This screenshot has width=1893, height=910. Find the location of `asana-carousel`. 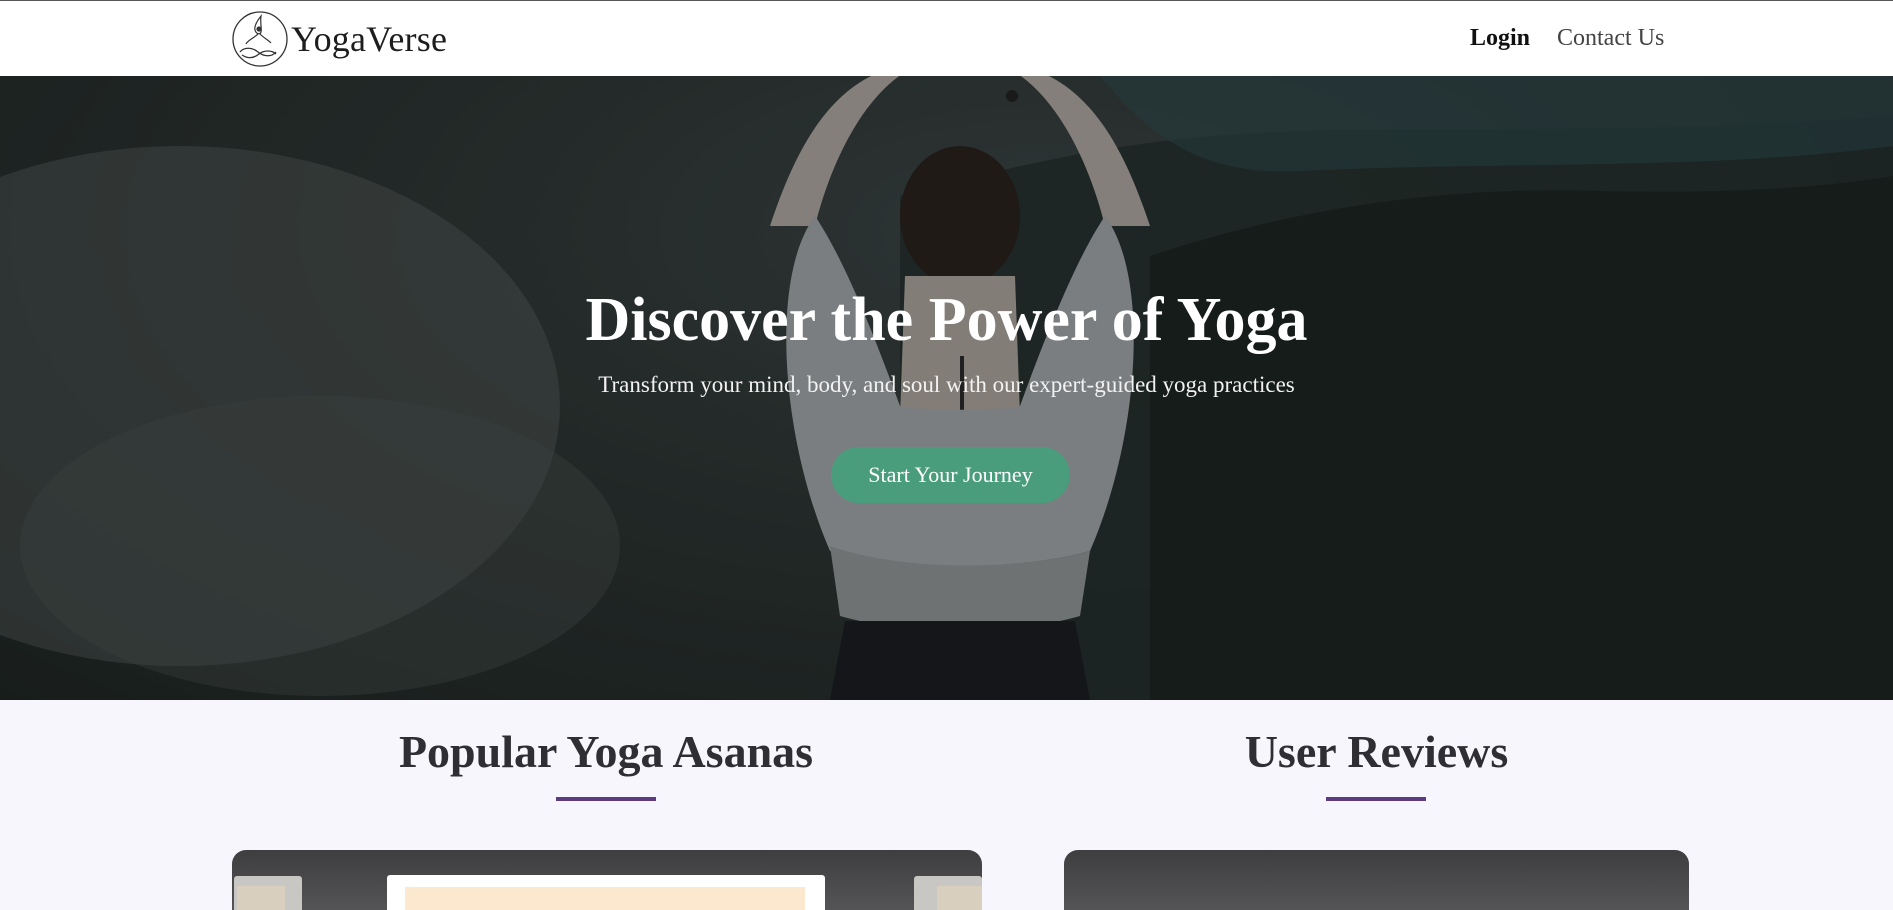

asana-carousel is located at coordinates (607, 880).